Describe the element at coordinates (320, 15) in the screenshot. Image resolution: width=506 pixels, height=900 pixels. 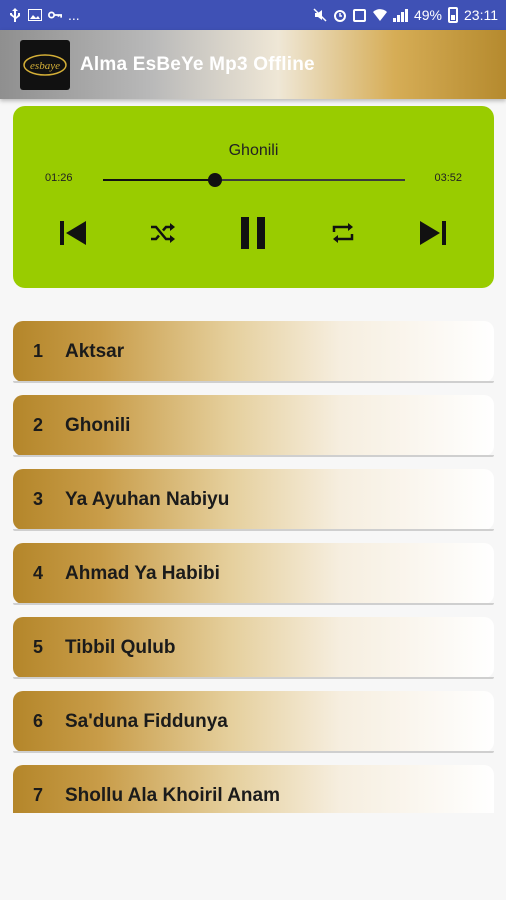
I see `mute-icon` at that location.